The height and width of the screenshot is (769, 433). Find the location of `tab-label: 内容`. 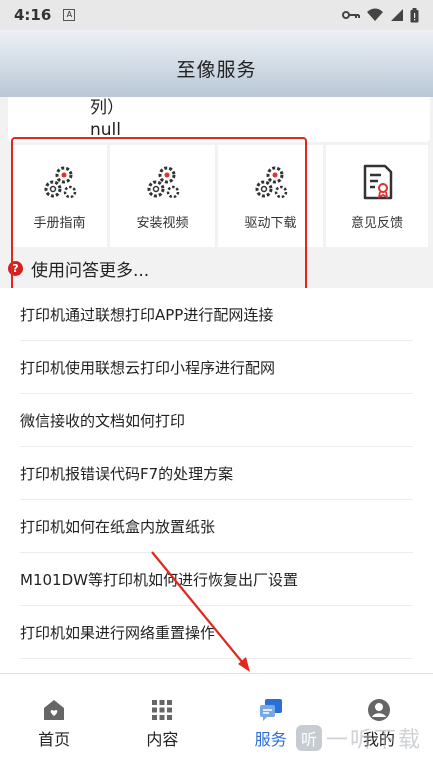

tab-label: 内容 is located at coordinates (162, 739).